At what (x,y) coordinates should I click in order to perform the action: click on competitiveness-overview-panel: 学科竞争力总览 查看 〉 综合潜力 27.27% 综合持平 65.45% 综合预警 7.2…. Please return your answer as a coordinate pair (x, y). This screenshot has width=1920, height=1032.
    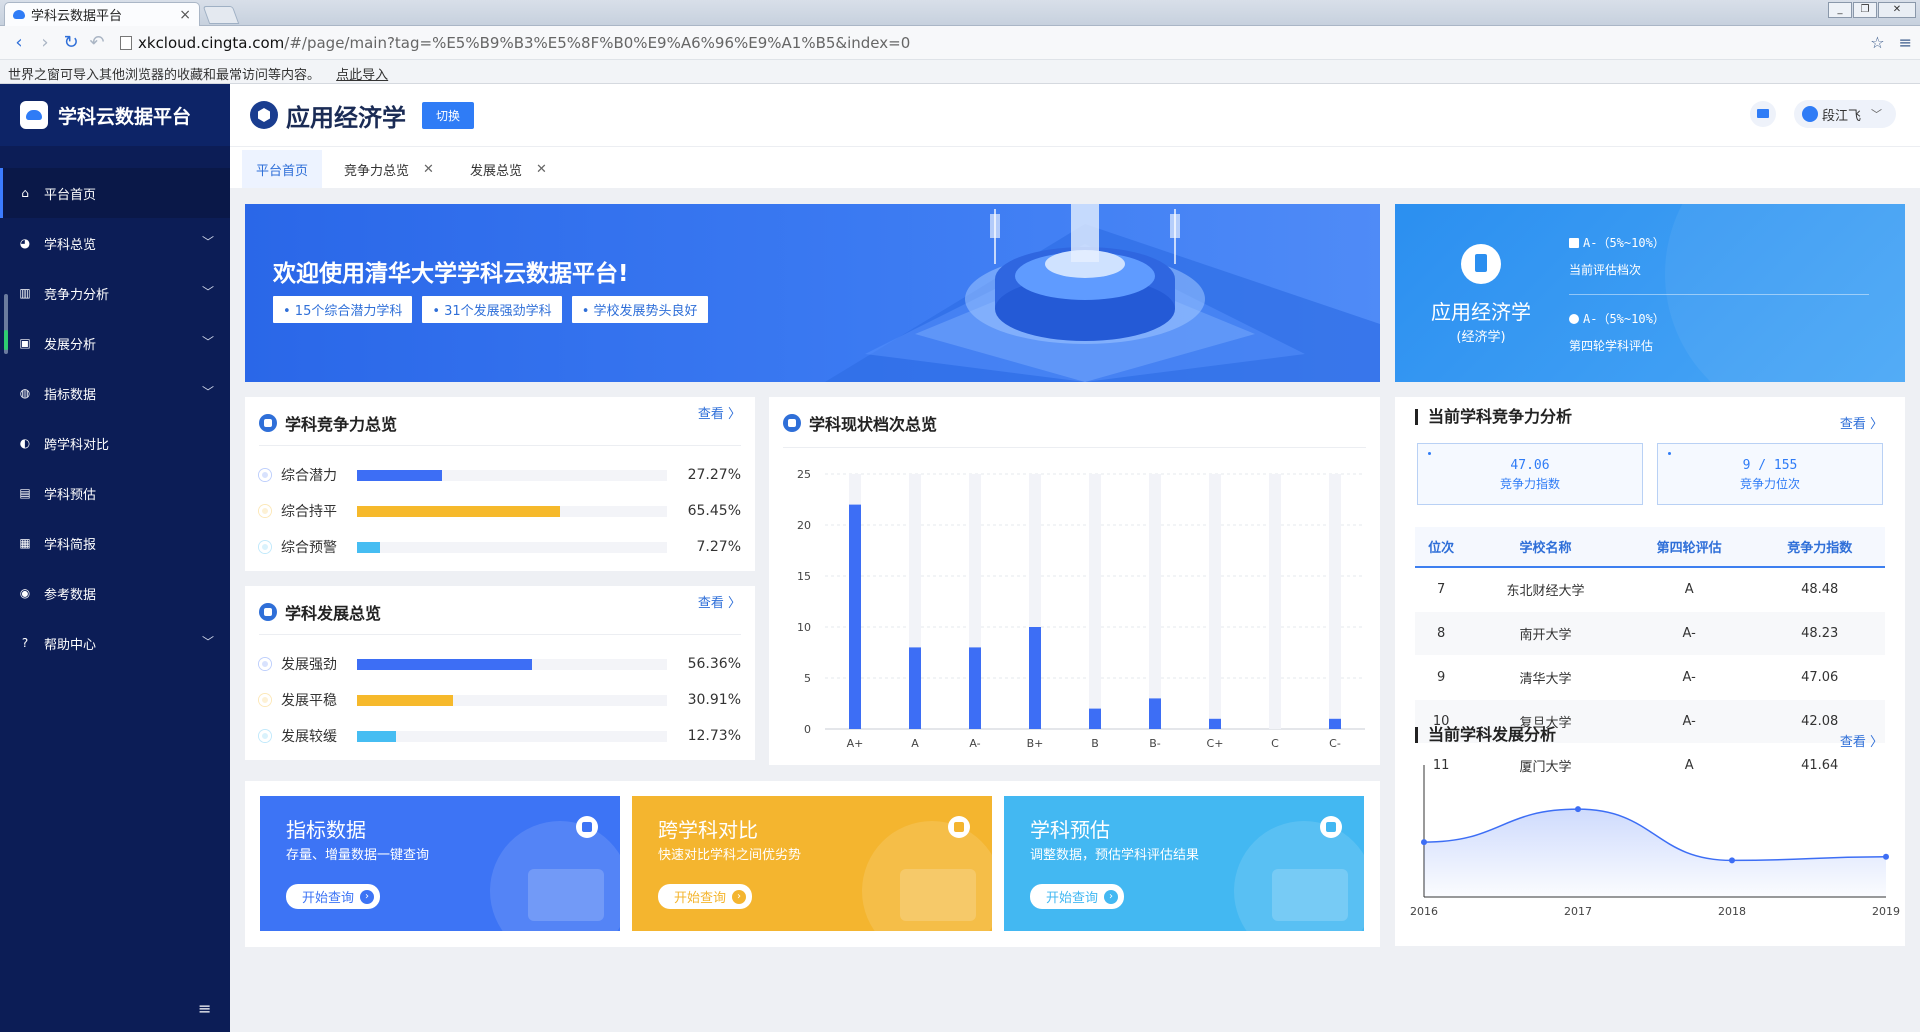
    Looking at the image, I should click on (500, 484).